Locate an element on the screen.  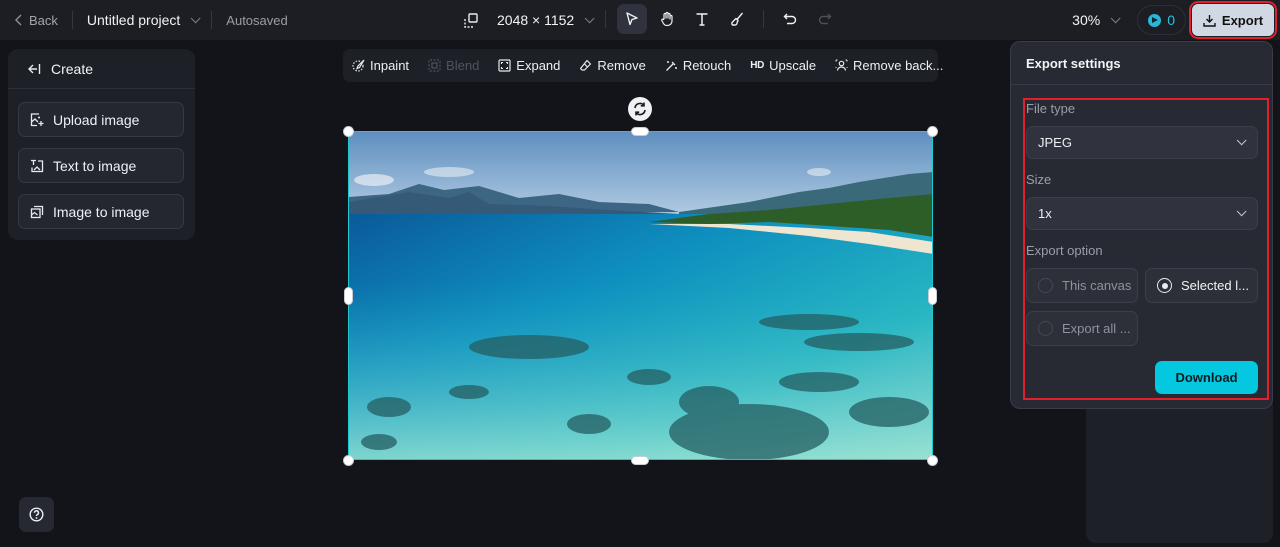
resize-handle-bottom-left is located at coordinates (348, 460).